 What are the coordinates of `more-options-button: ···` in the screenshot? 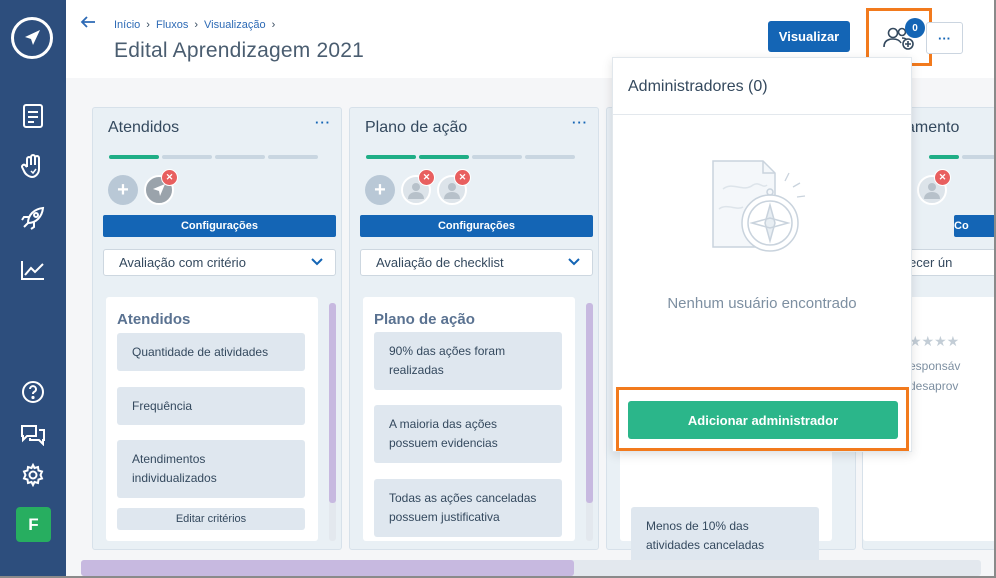 It's located at (944, 38).